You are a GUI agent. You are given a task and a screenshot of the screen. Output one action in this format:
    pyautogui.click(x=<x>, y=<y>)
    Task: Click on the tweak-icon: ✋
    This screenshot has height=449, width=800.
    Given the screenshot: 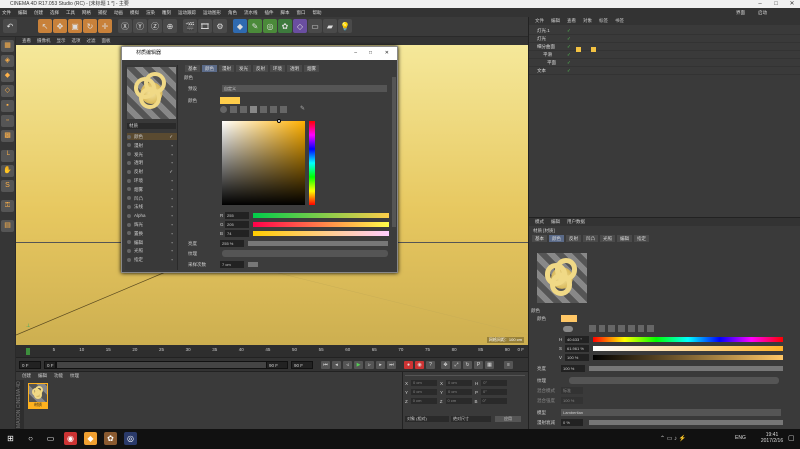 What is the action you would take?
    pyautogui.click(x=7, y=171)
    